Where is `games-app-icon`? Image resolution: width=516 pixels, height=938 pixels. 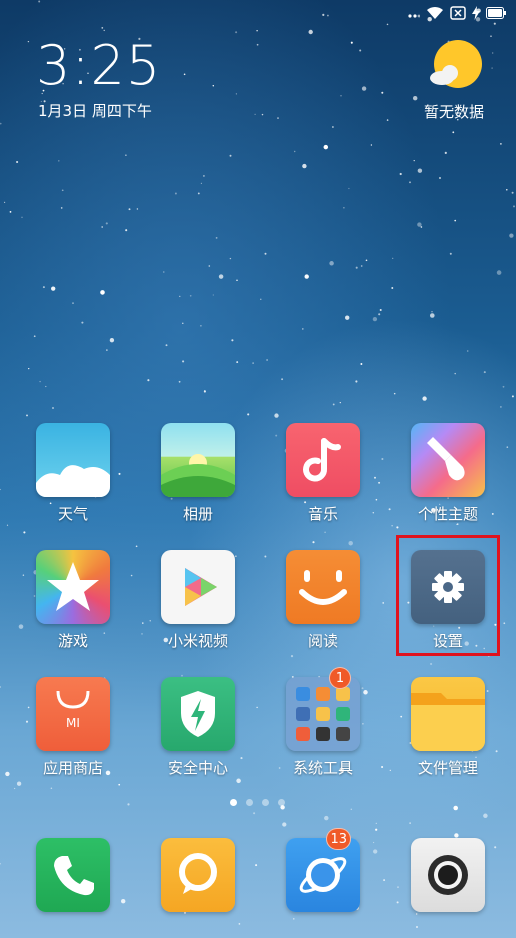 games-app-icon is located at coordinates (73, 587).